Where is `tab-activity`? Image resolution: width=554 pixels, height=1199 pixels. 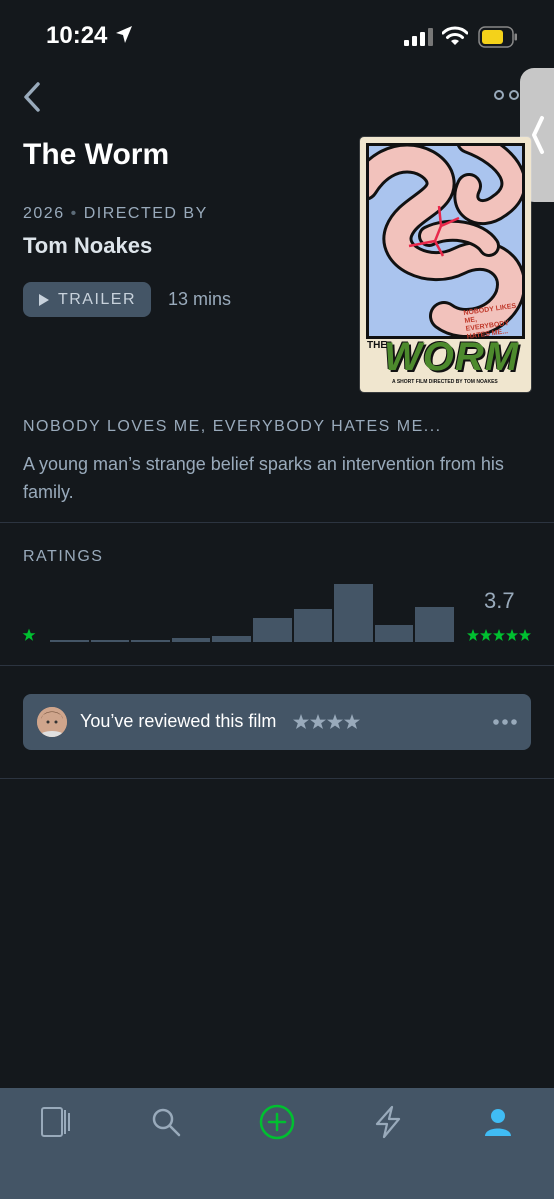 tab-activity is located at coordinates (388, 1122).